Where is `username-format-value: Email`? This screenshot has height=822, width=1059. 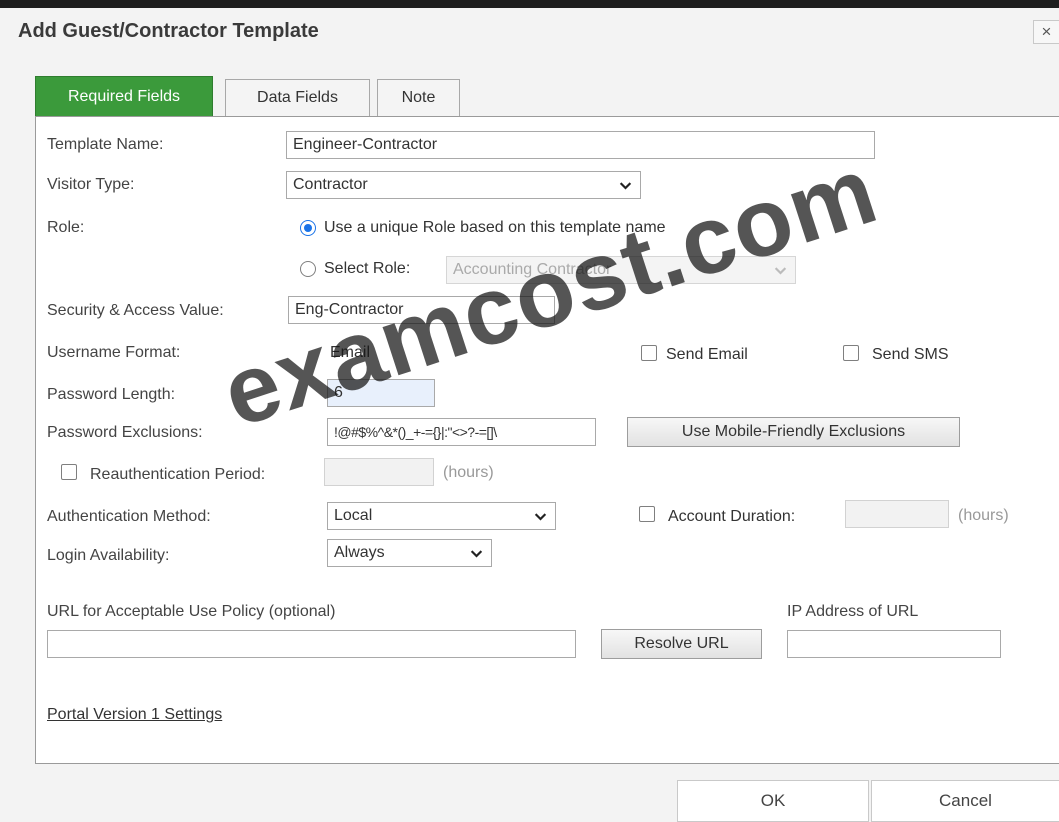
username-format-value: Email is located at coordinates (350, 352).